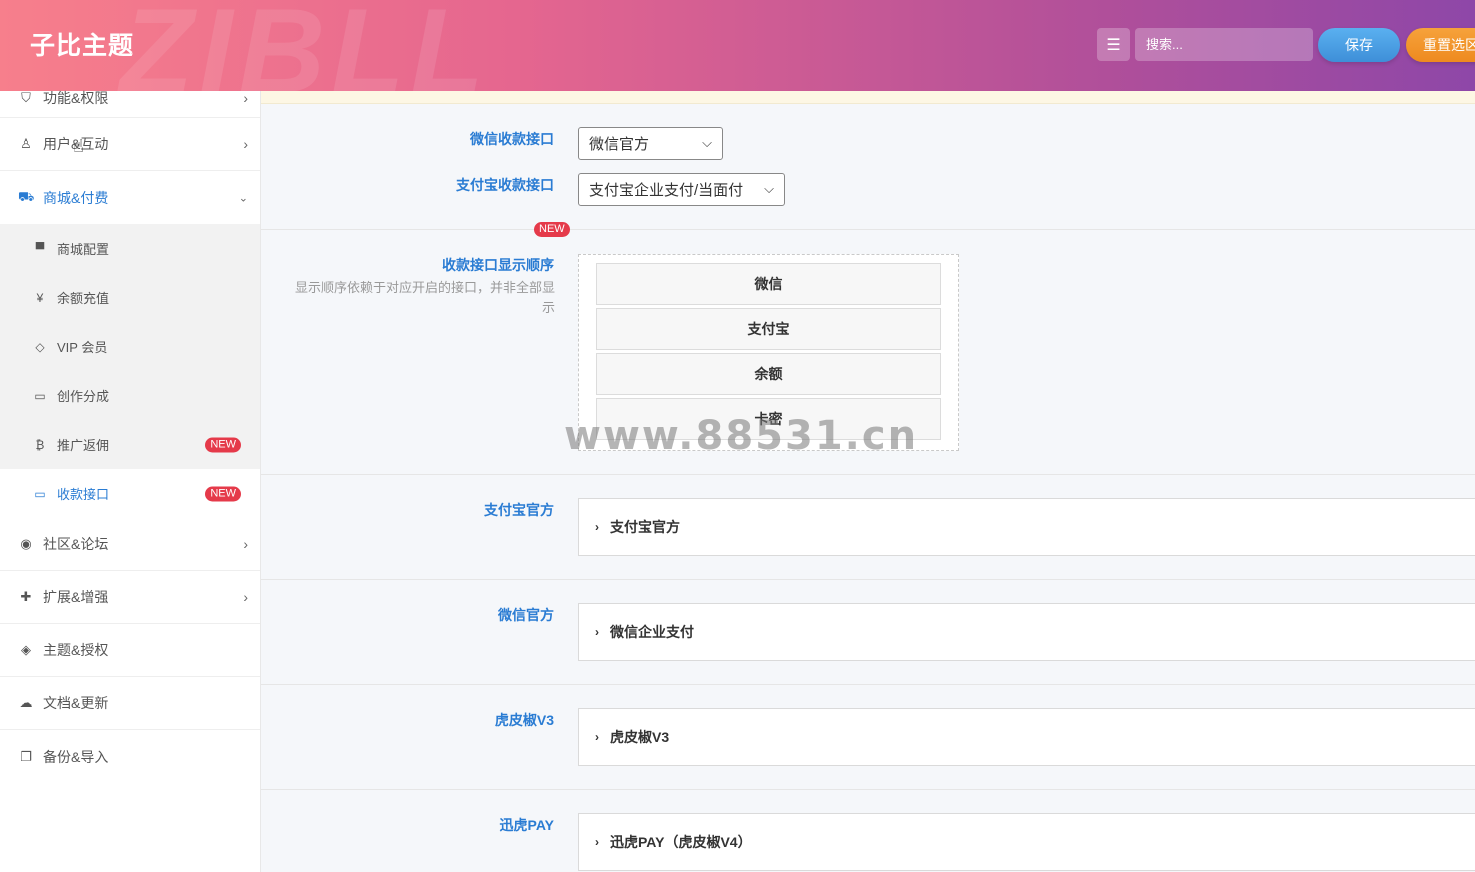 The width and height of the screenshot is (1475, 872). Describe the element at coordinates (83, 249) in the screenshot. I see `sidebar-subitem-label: 商城配置` at that location.